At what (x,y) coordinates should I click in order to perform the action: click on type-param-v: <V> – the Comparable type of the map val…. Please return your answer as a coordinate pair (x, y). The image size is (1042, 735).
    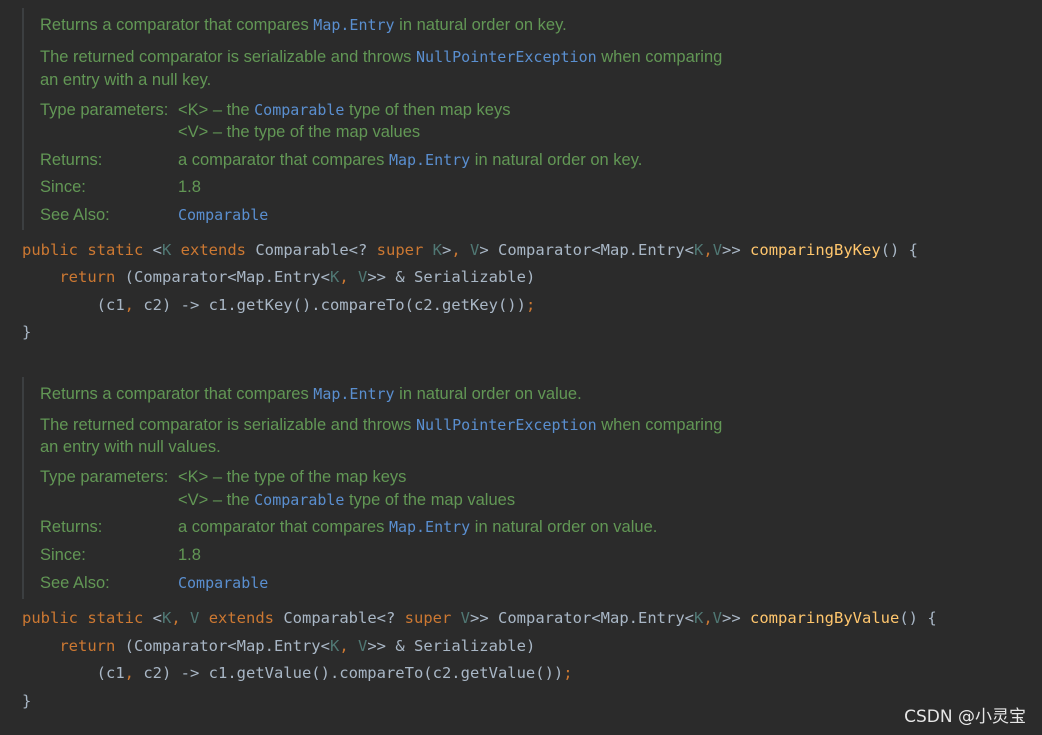
    Looking at the image, I should click on (347, 500).